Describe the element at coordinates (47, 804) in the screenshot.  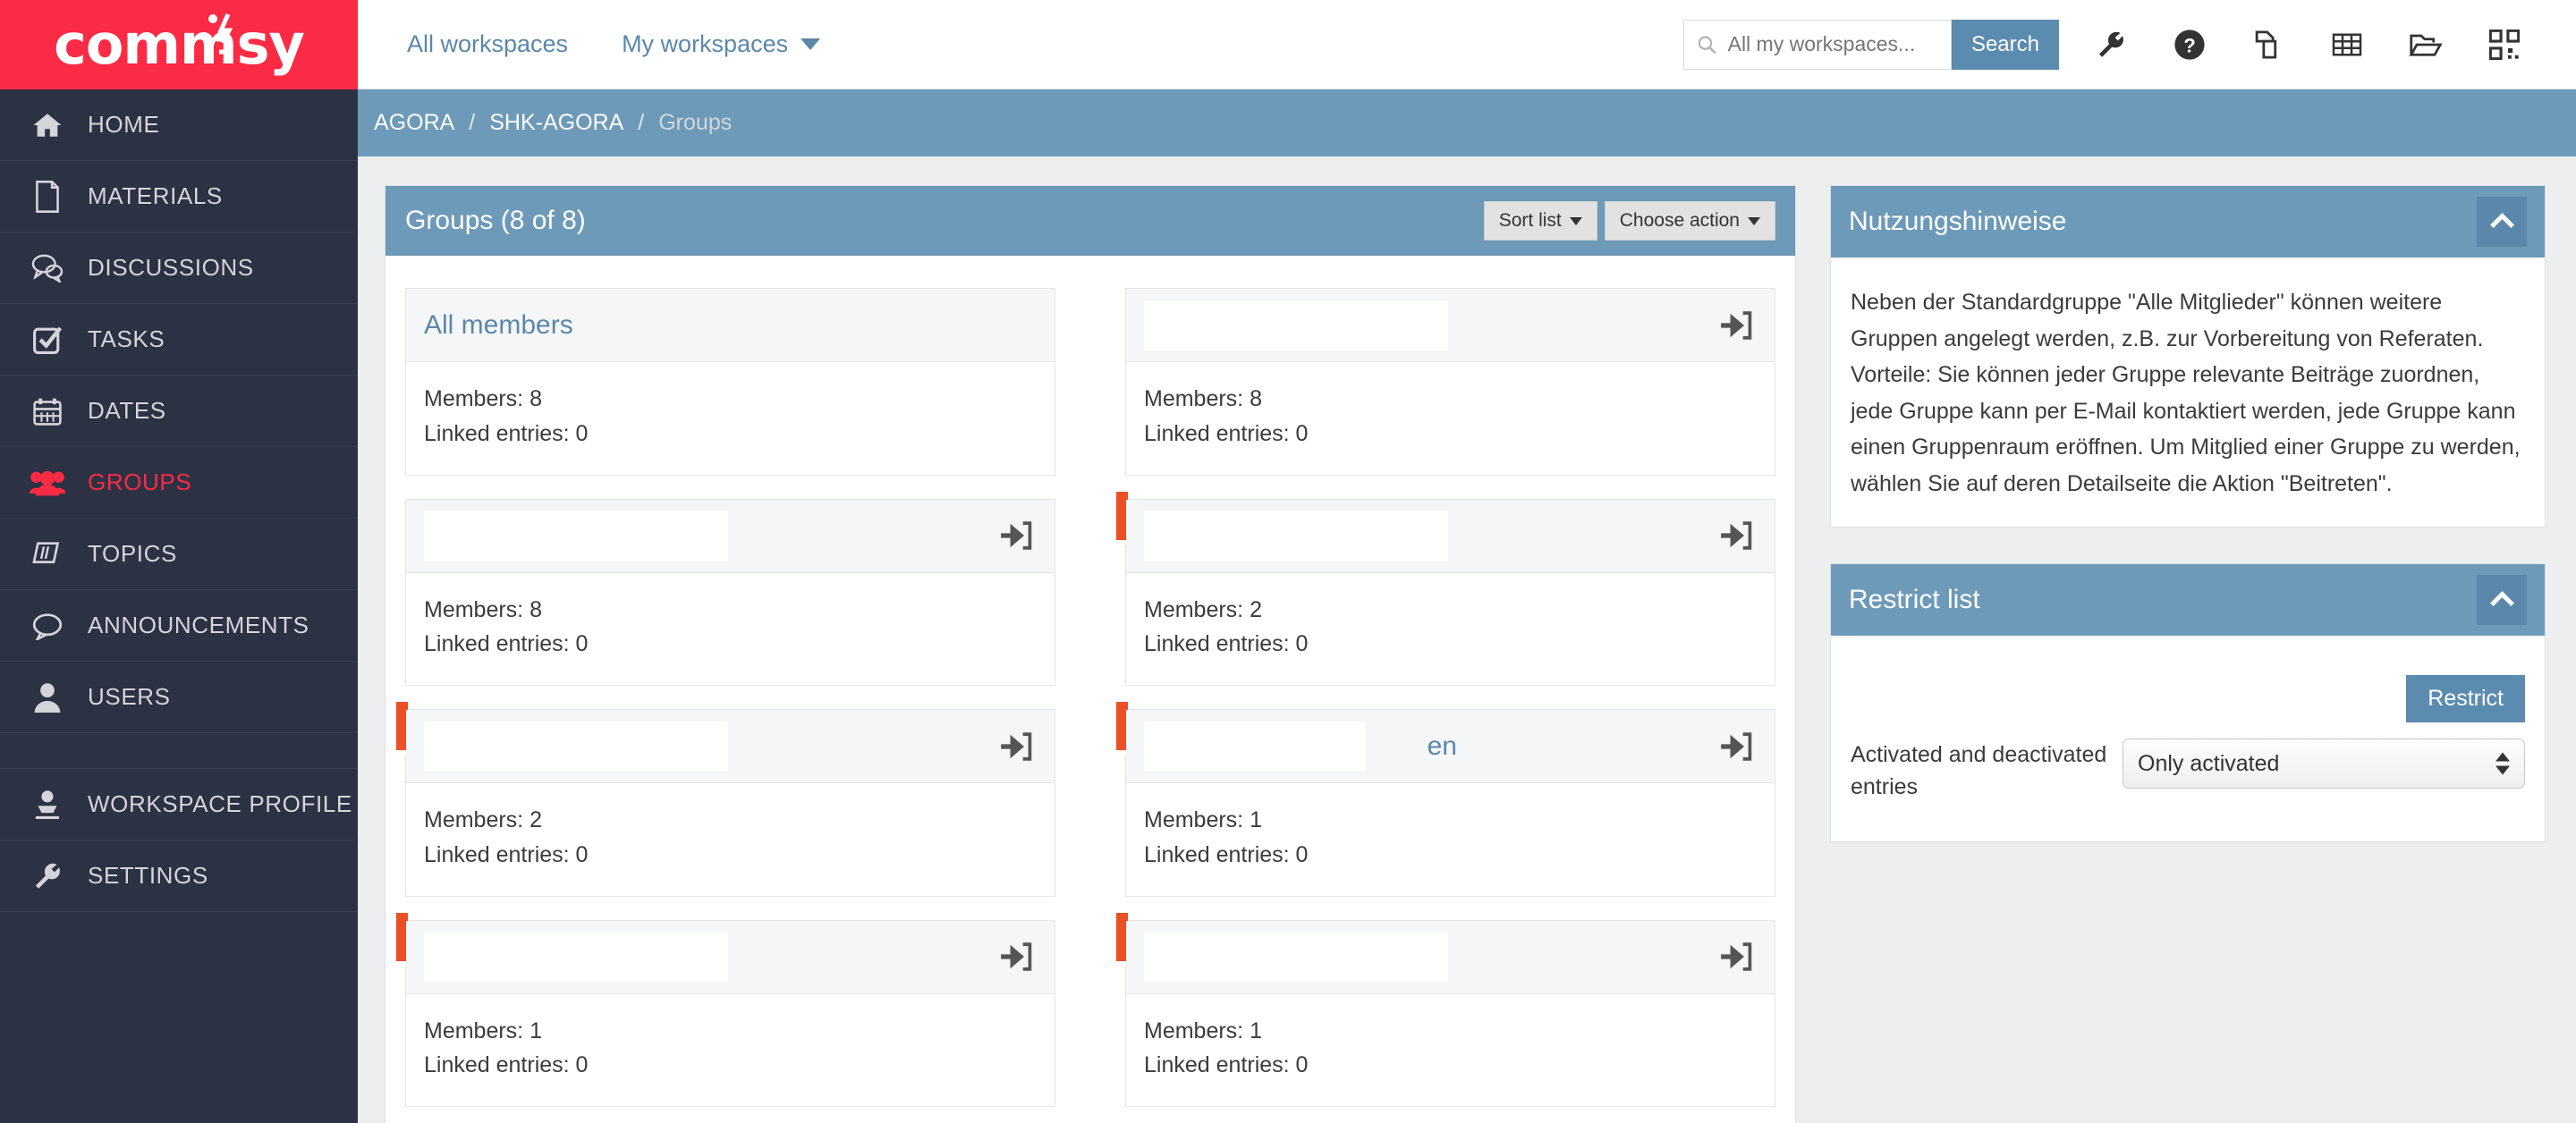
I see `profile-icon` at that location.